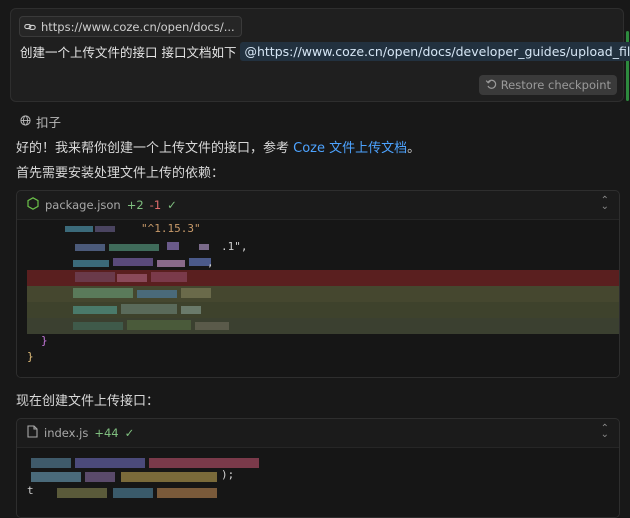 The image size is (630, 518). What do you see at coordinates (83, 205) in the screenshot?
I see `file-name: package.json` at bounding box center [83, 205].